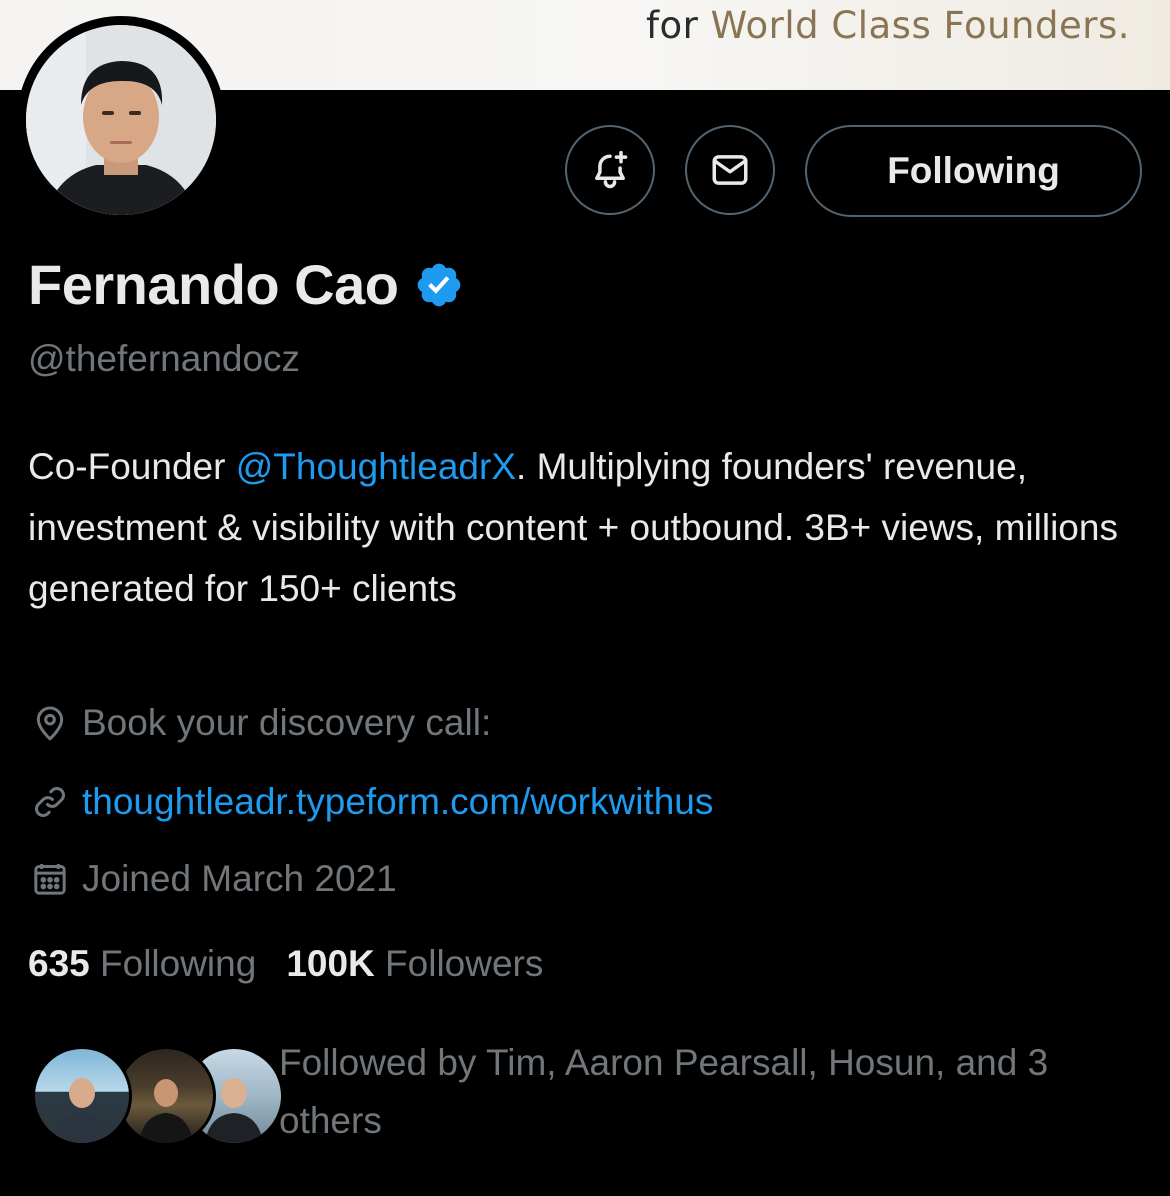  What do you see at coordinates (132, 466) in the screenshot?
I see `bio-prefix: Co-Founder` at bounding box center [132, 466].